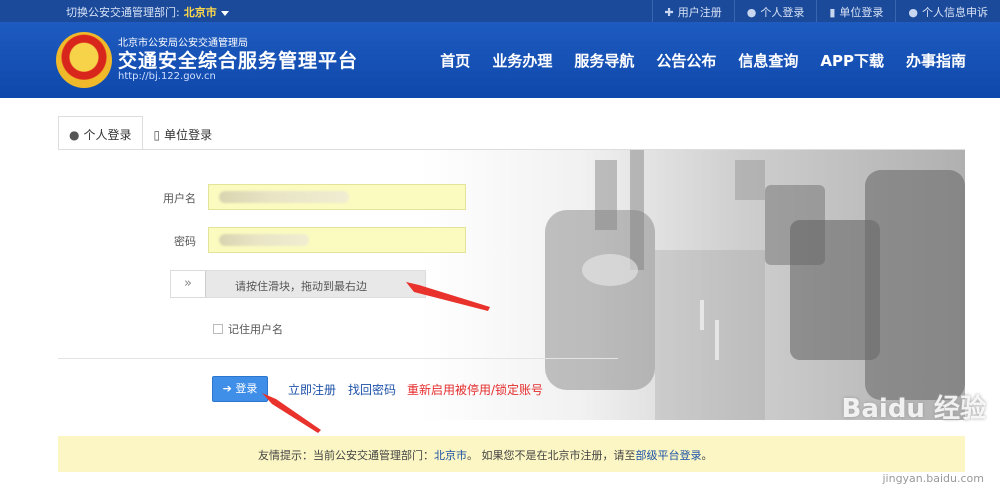 Image resolution: width=1000 pixels, height=499 pixels. I want to click on tab-personal-login: ● 个人登录, so click(100, 133).